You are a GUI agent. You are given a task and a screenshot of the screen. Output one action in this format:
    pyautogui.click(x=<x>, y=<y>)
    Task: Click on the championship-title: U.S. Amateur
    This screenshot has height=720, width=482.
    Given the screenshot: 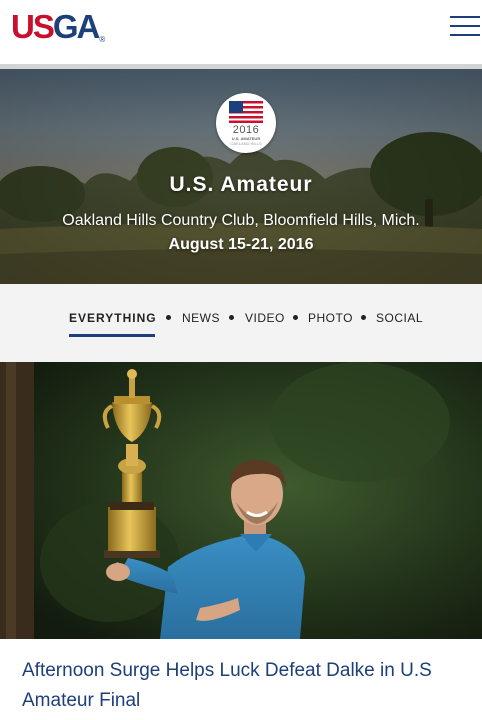 What is the action you would take?
    pyautogui.click(x=241, y=184)
    